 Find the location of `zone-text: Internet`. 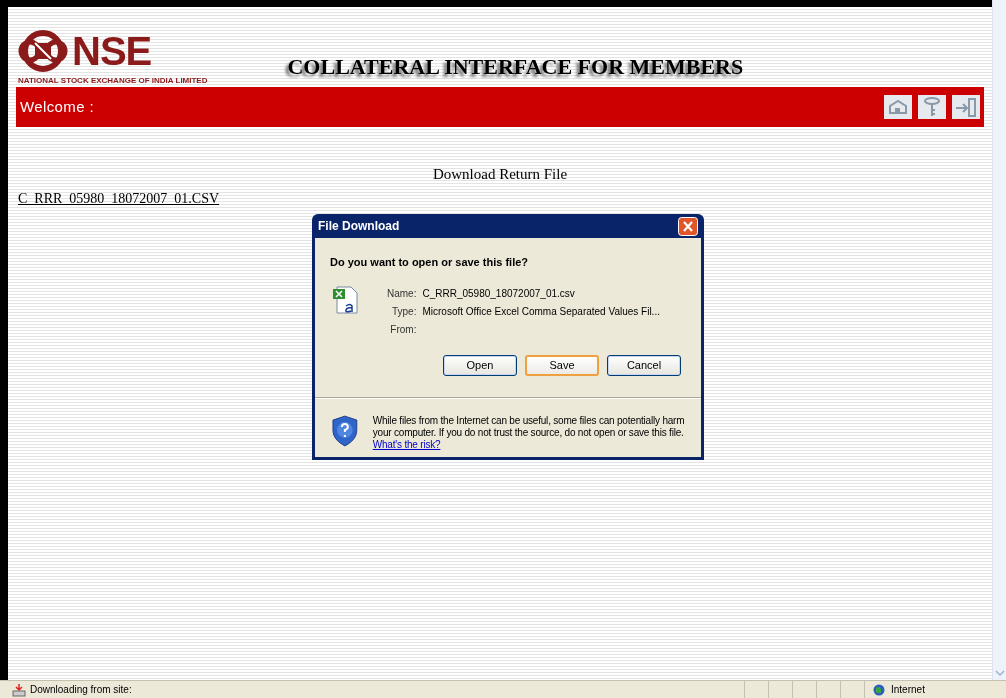

zone-text: Internet is located at coordinates (908, 690).